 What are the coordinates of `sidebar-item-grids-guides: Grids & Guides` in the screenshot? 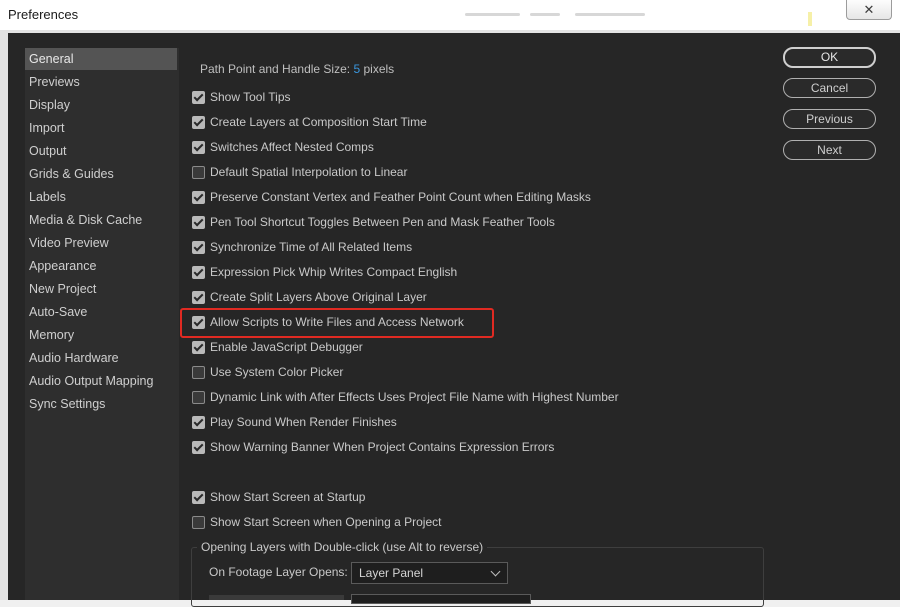 It's located at (101, 174).